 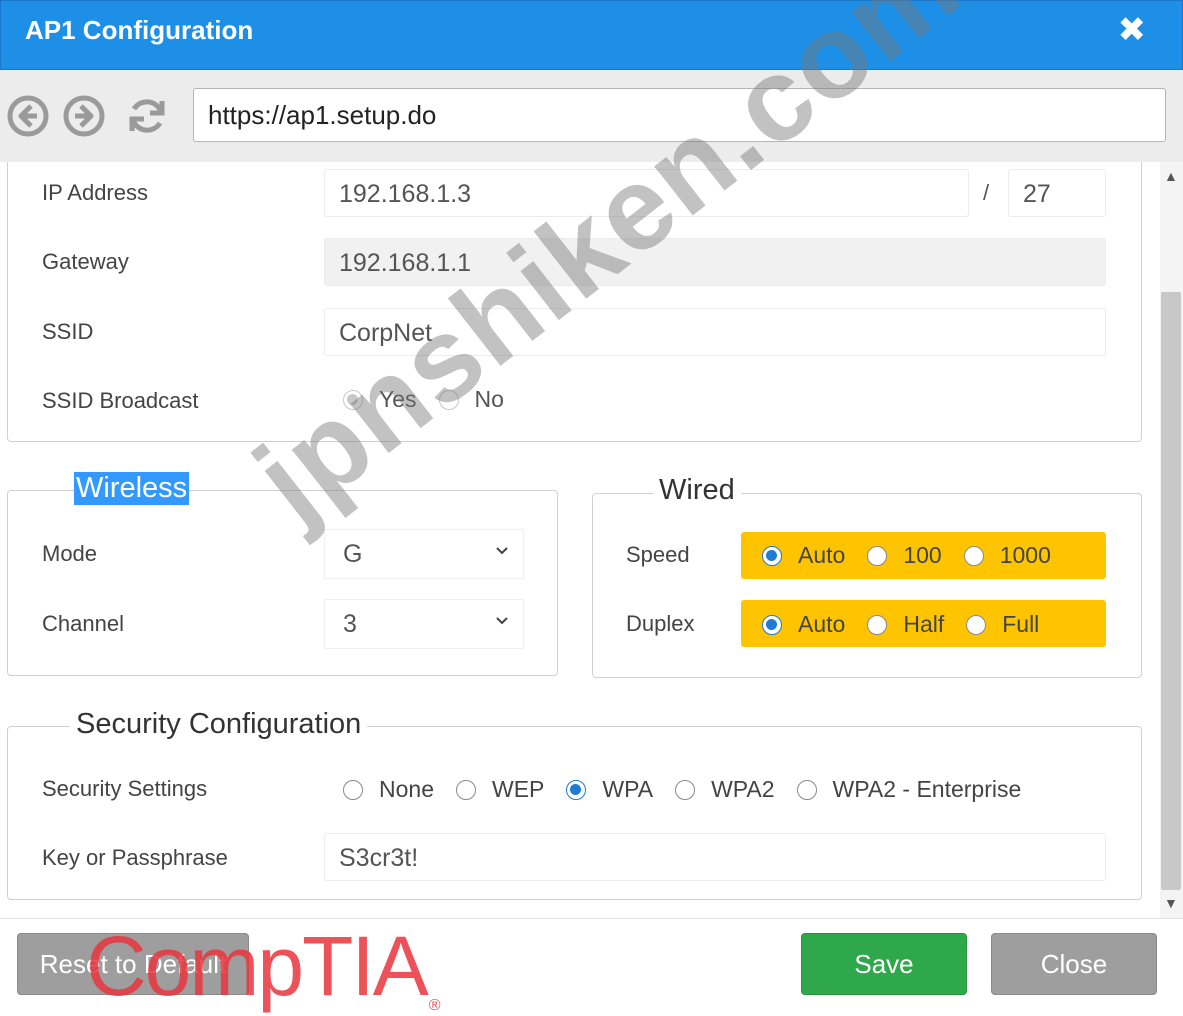 What do you see at coordinates (646, 193) in the screenshot?
I see `ip-address-input: 192.168.1.3` at bounding box center [646, 193].